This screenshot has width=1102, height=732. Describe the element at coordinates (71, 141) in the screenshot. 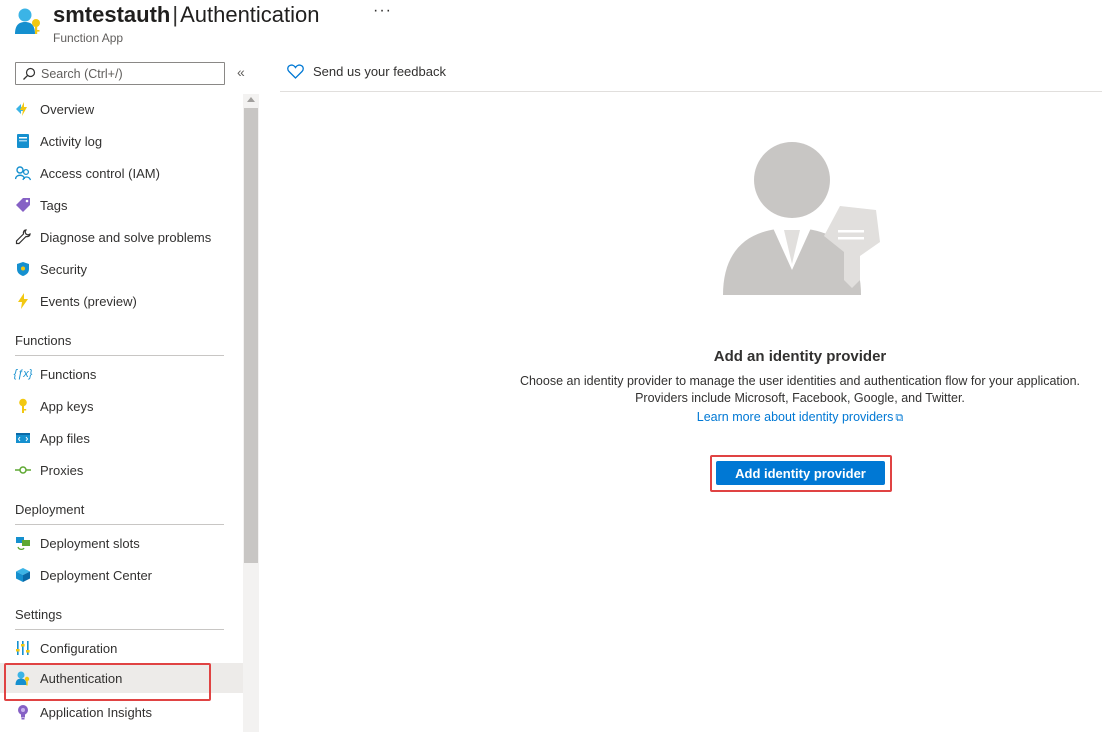

I see `sidebar-item-label: Activity log` at that location.